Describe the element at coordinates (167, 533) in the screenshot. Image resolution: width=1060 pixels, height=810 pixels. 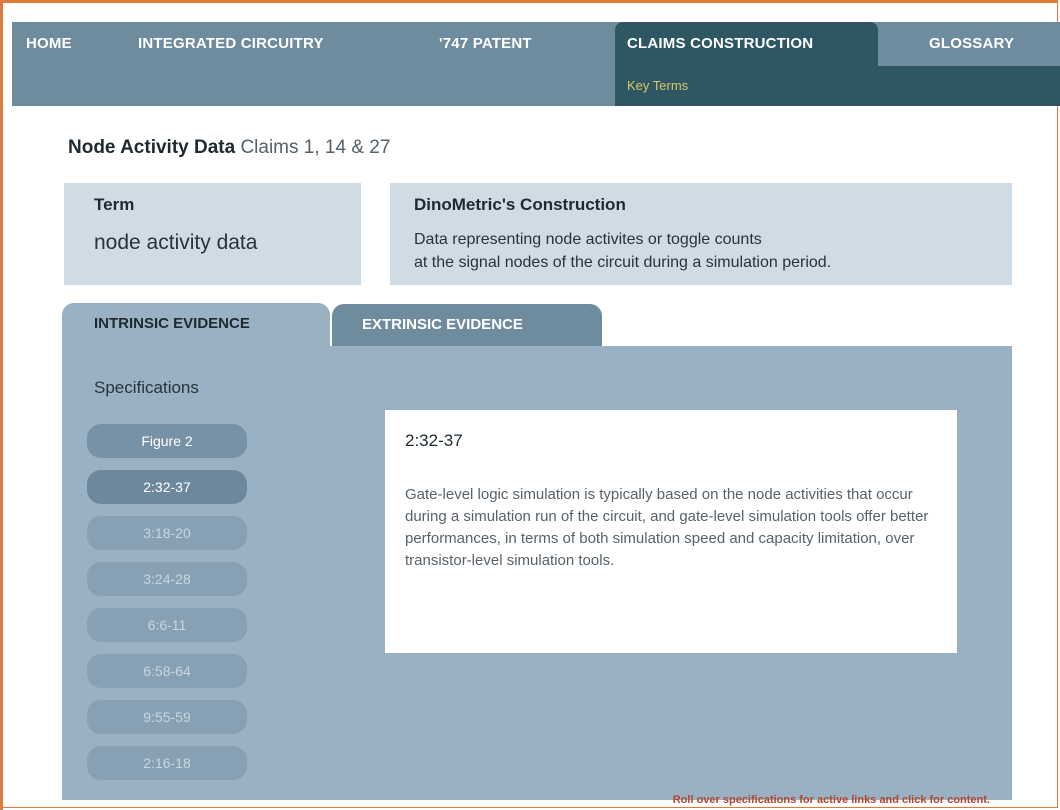
I see `spec-button-3-18-20: 3:18-20` at that location.